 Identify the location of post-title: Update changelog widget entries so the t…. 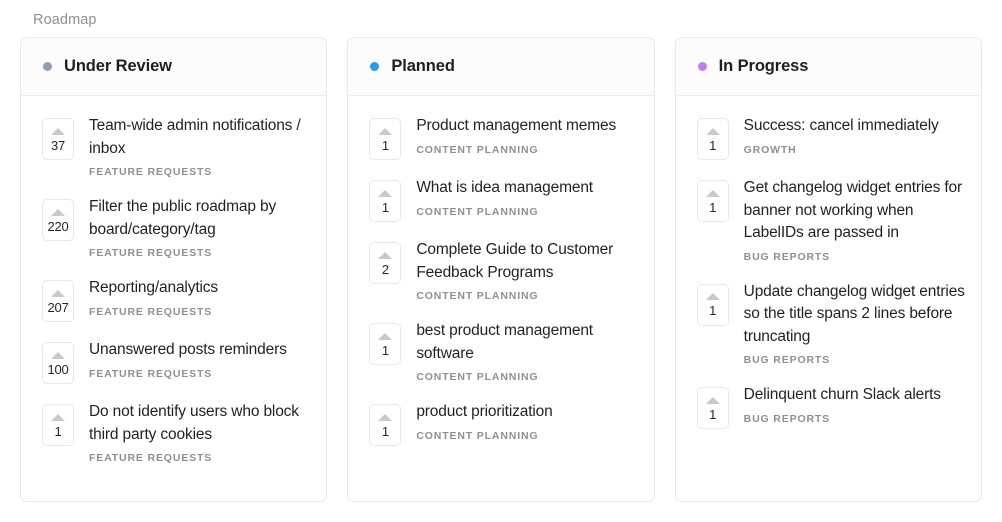
(855, 315).